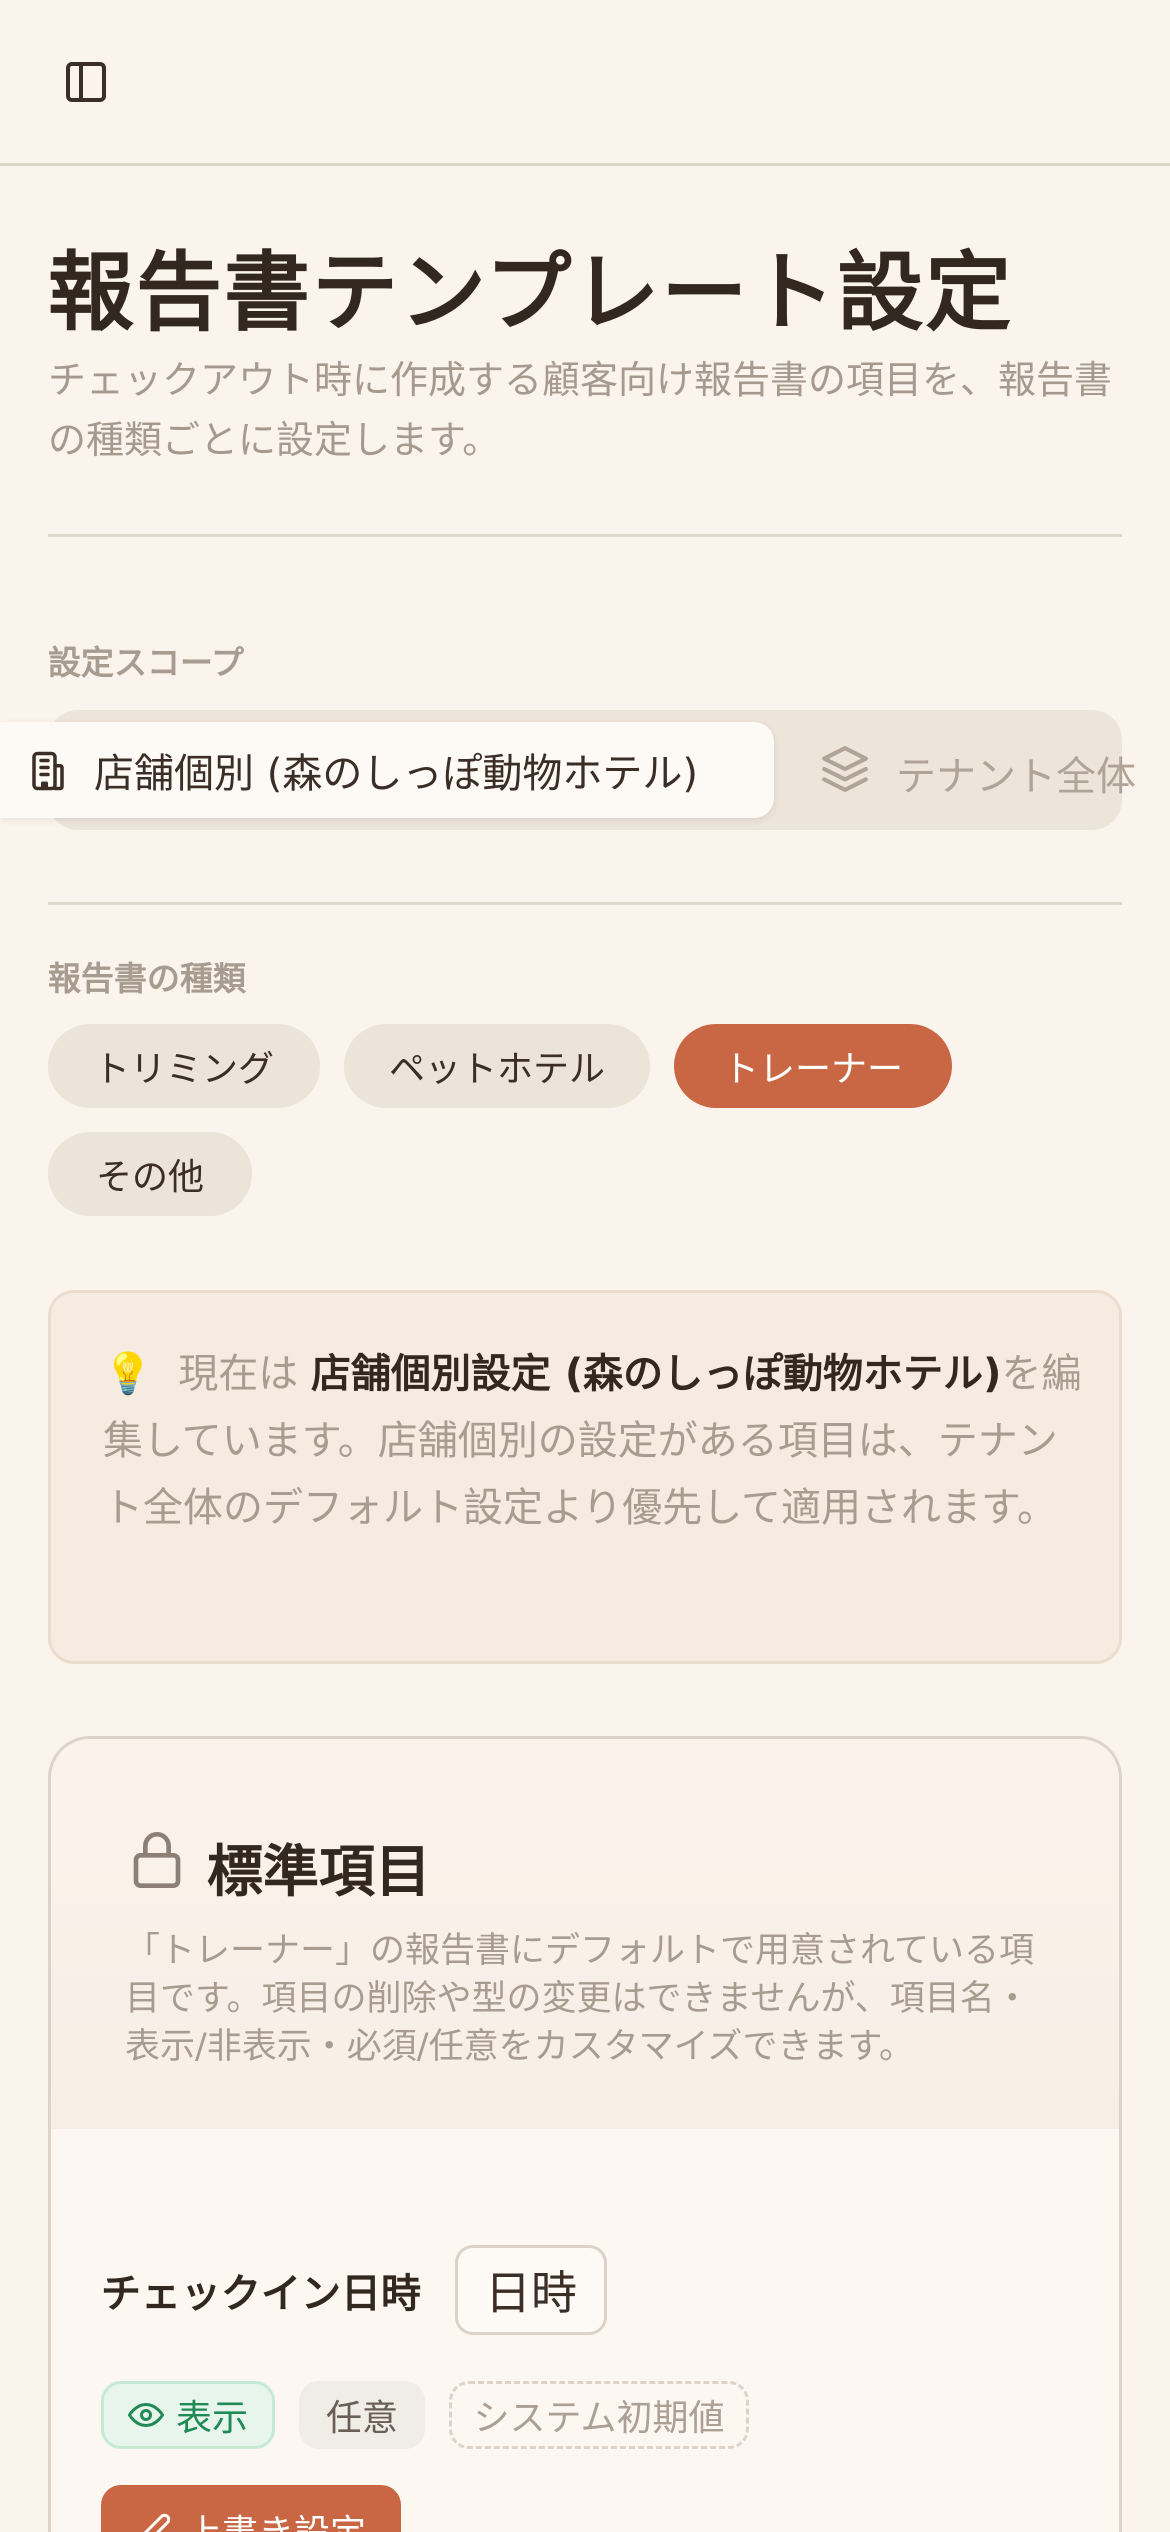 This screenshot has width=1170, height=2532. I want to click on override-button-label: 上書き設定, so click(276, 2518).